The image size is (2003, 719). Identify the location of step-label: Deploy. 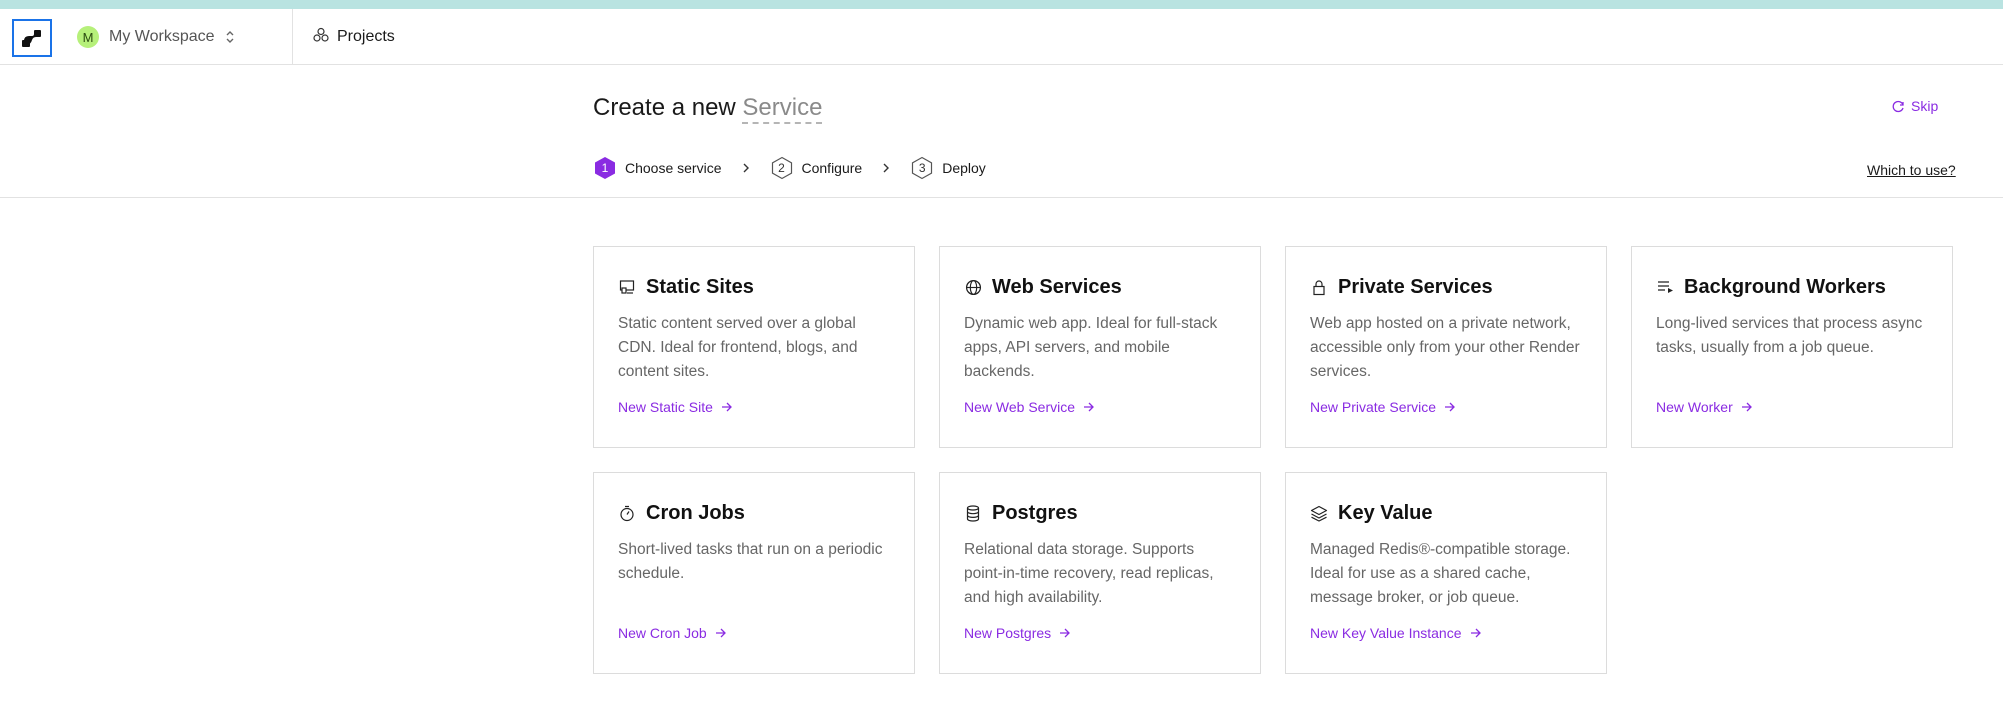
(964, 168).